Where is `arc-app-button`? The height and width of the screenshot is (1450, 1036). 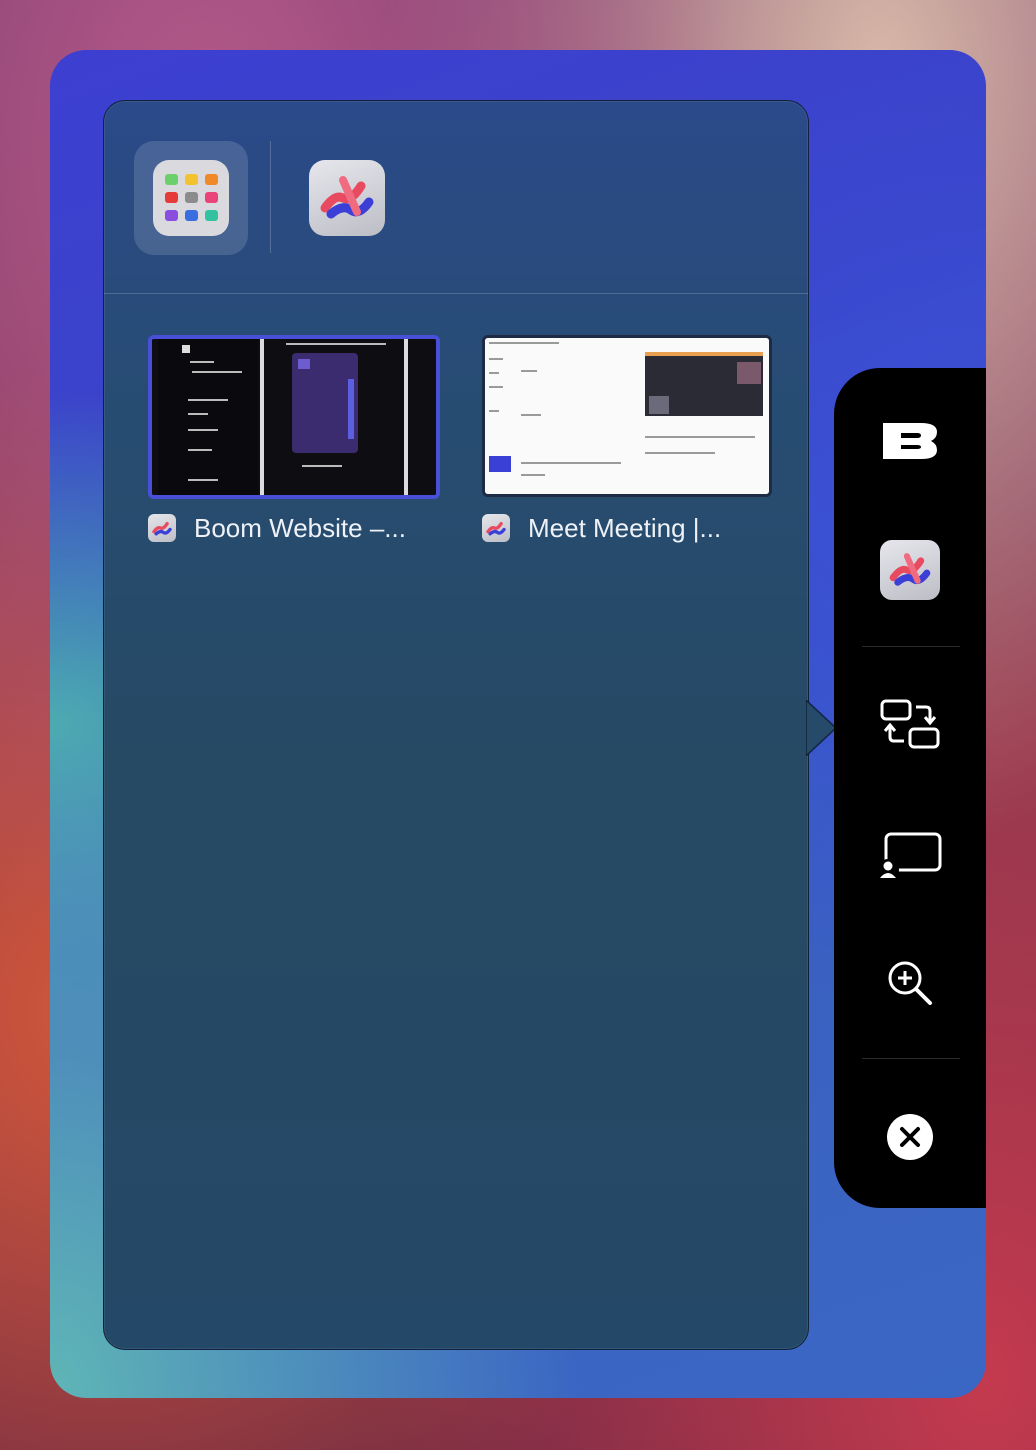 arc-app-button is located at coordinates (910, 570).